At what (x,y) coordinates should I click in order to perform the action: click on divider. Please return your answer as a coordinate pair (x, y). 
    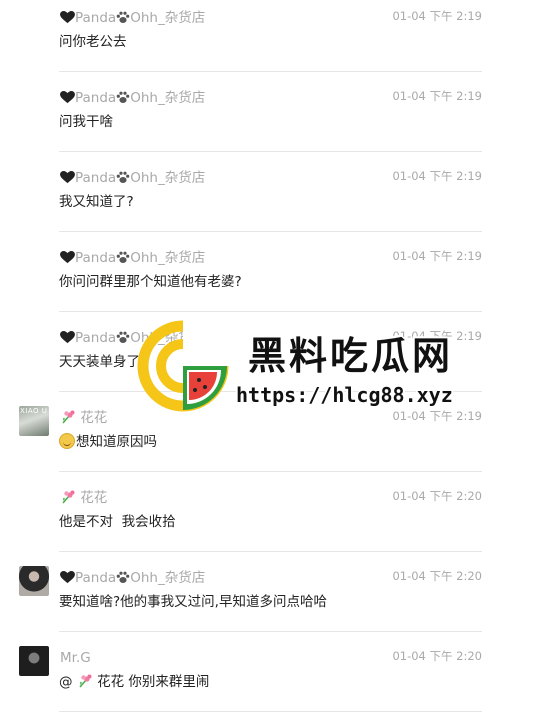
    Looking at the image, I should click on (270, 711).